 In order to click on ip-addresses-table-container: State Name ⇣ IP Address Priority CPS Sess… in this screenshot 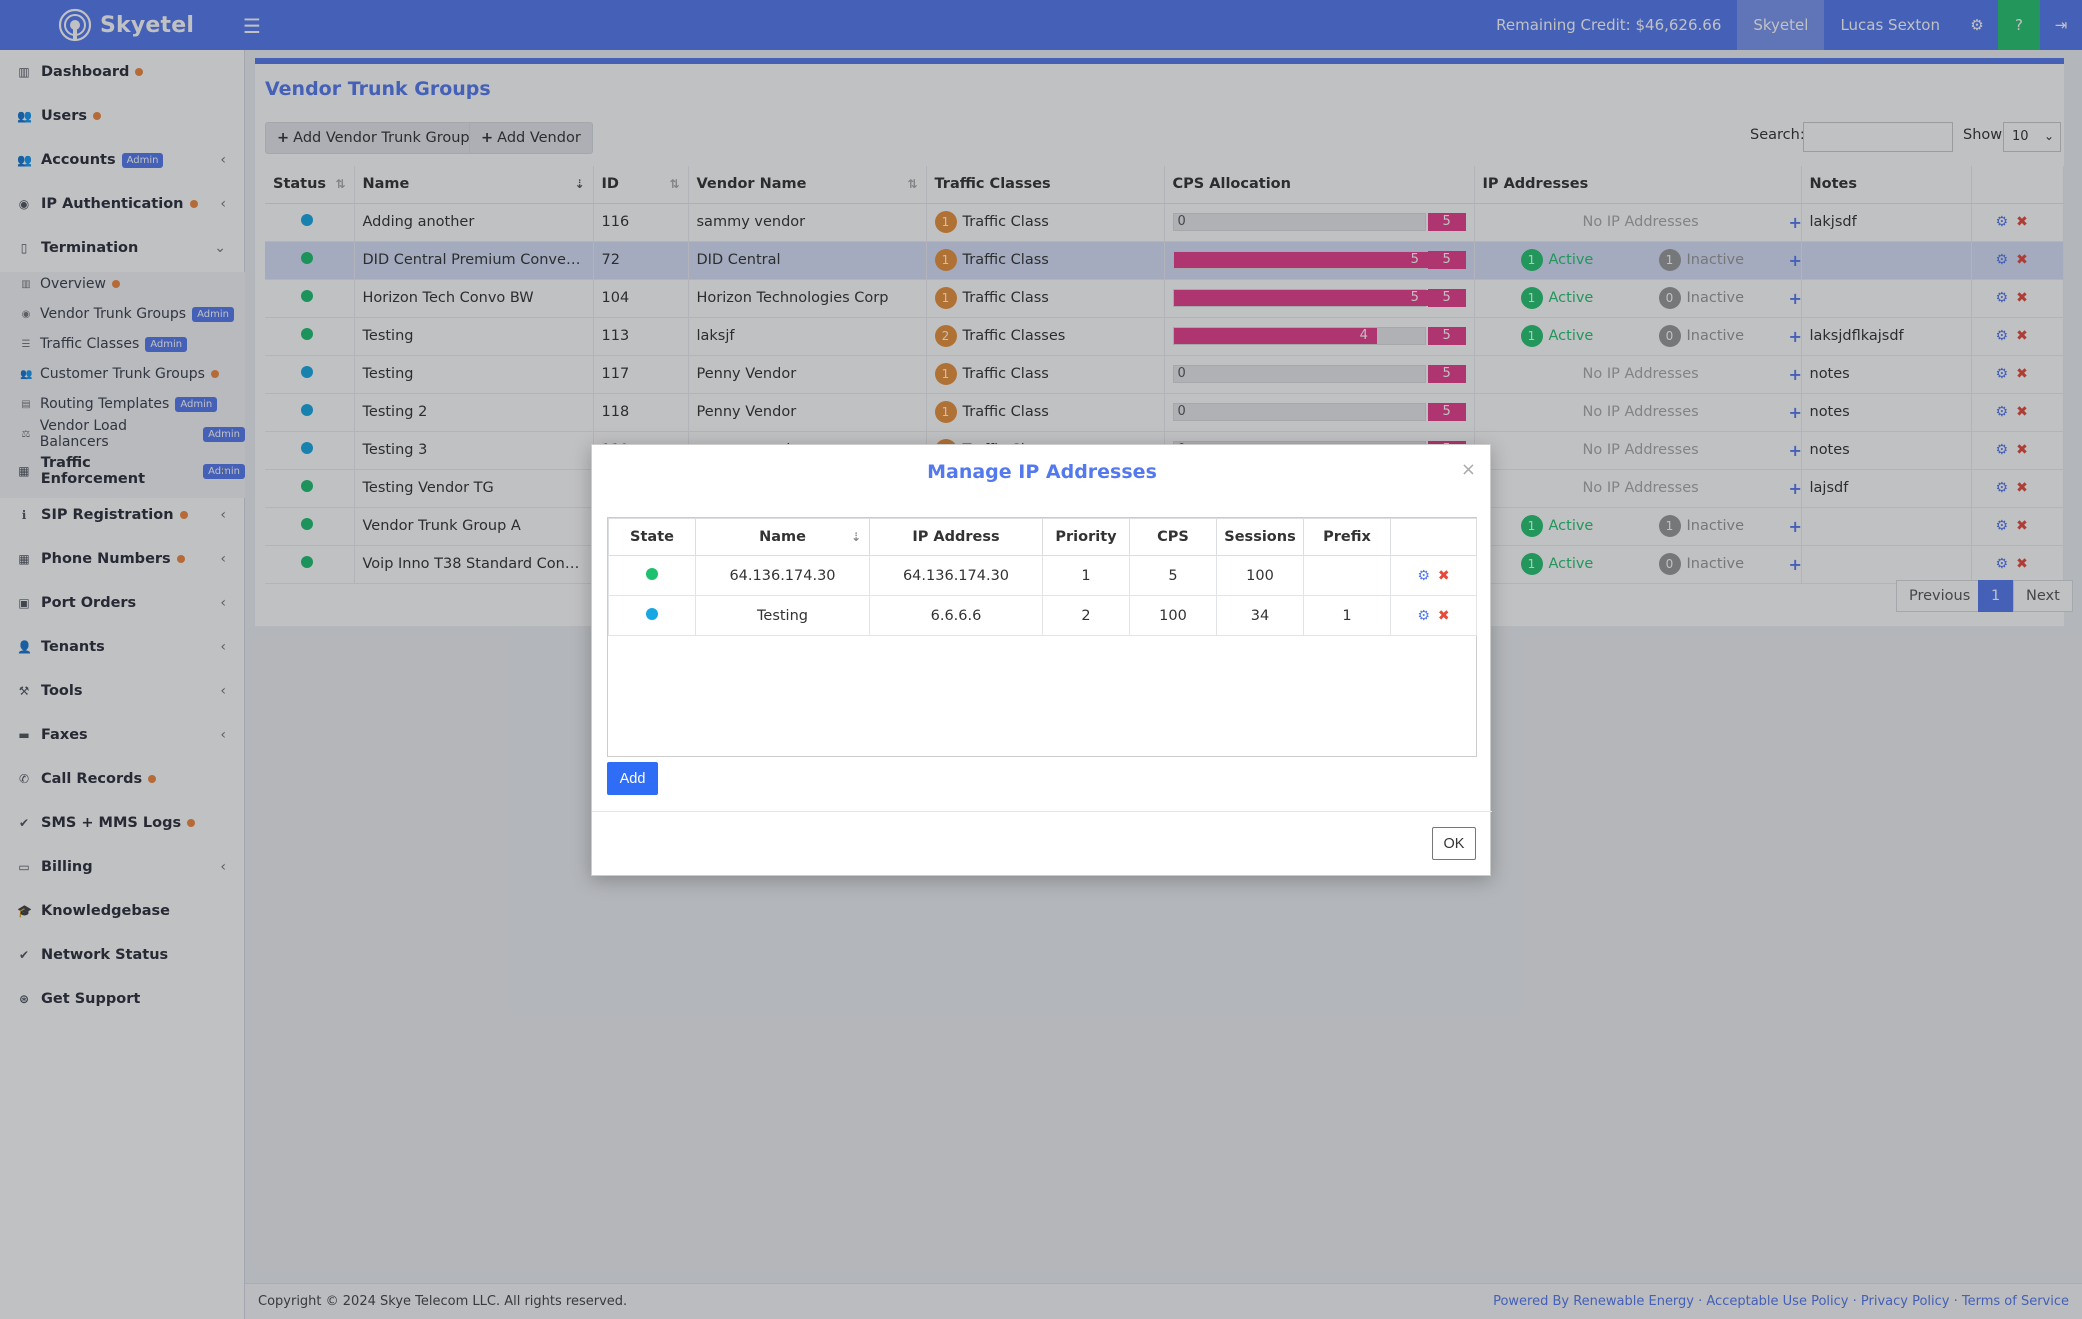, I will do `click(1042, 637)`.